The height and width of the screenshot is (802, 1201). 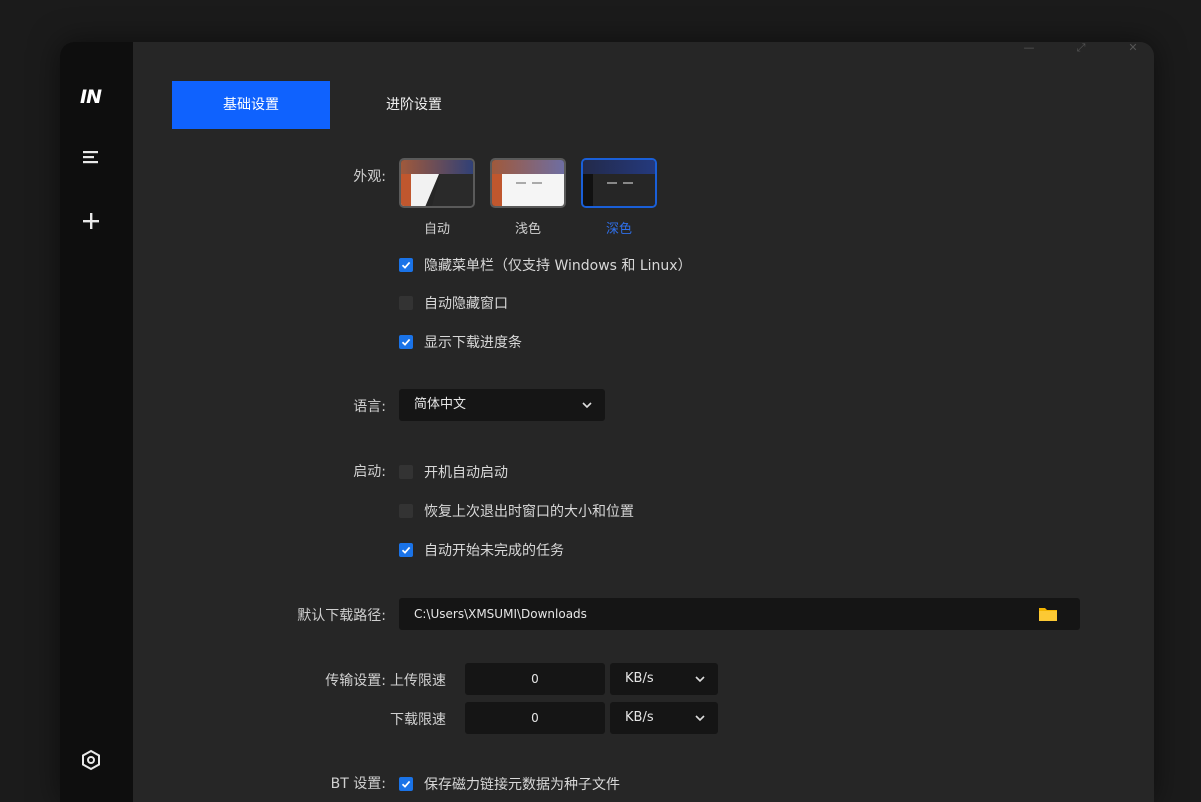 I want to click on bt-label: BT 设置:, so click(x=358, y=784).